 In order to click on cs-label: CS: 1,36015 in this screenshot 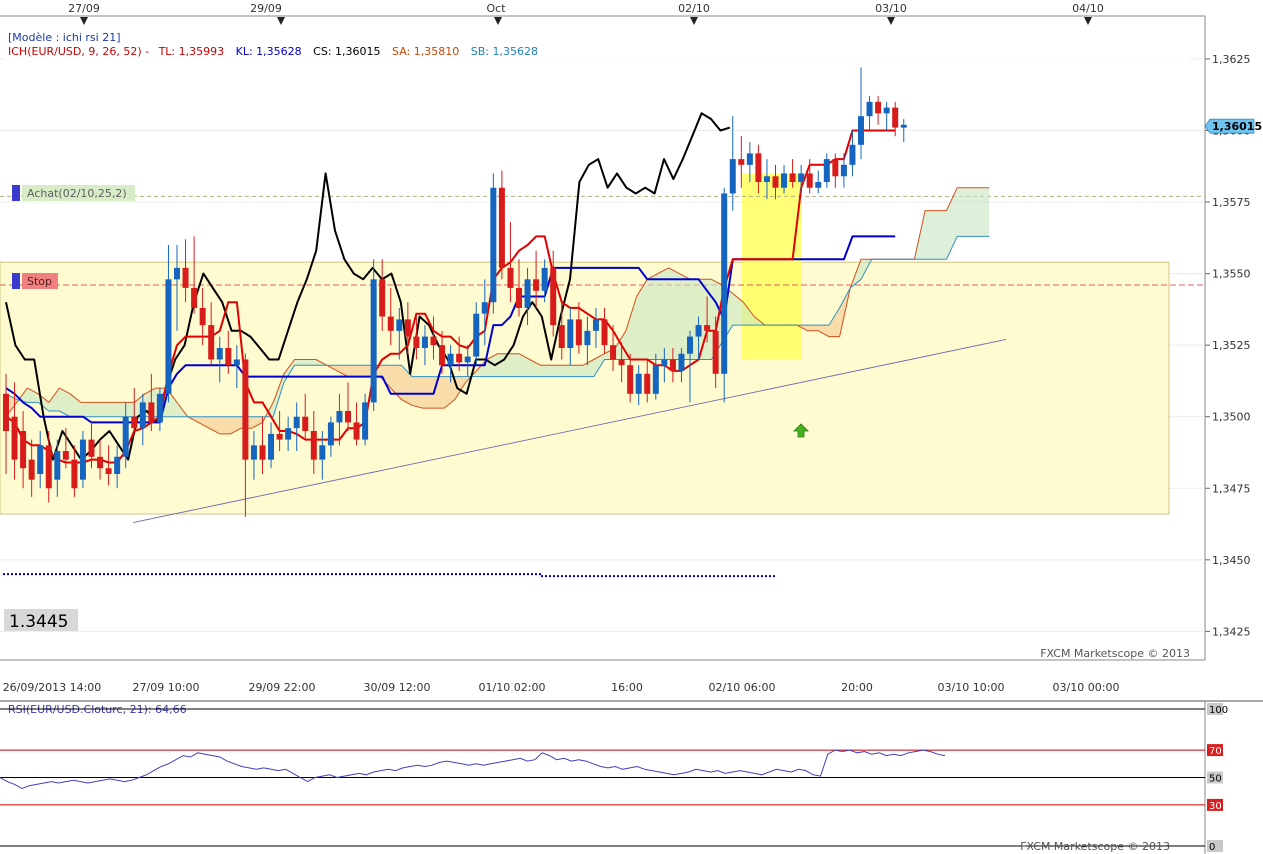, I will do `click(346, 51)`.